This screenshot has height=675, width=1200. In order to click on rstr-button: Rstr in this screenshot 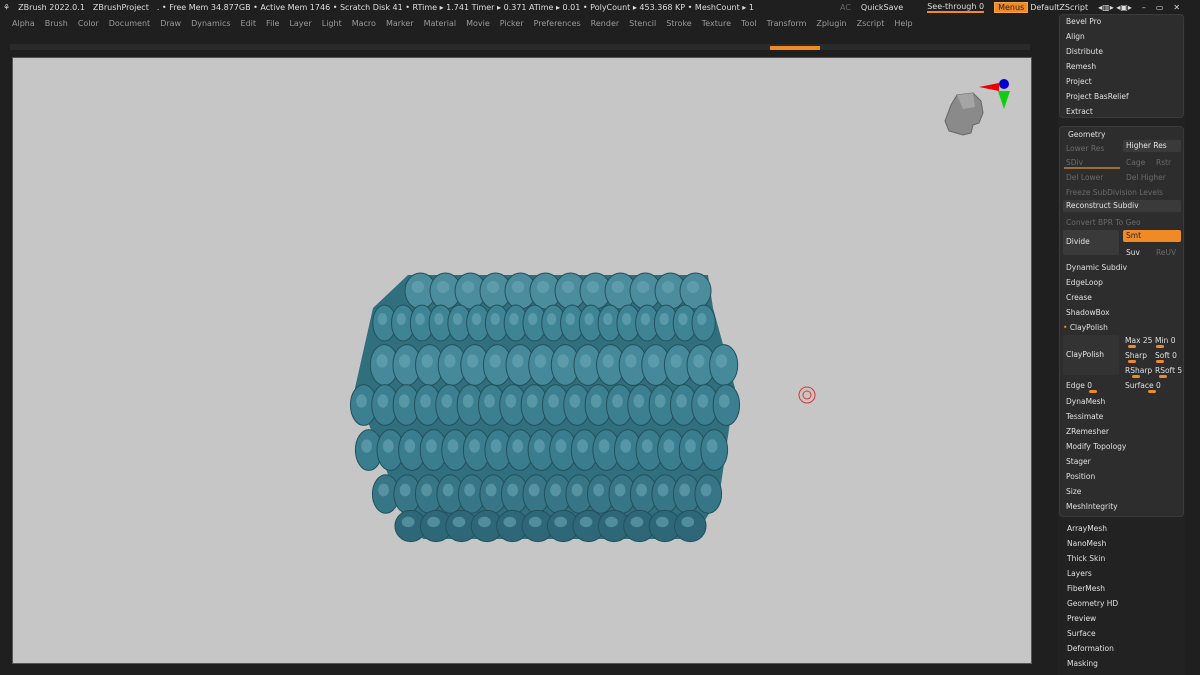, I will do `click(1163, 162)`.